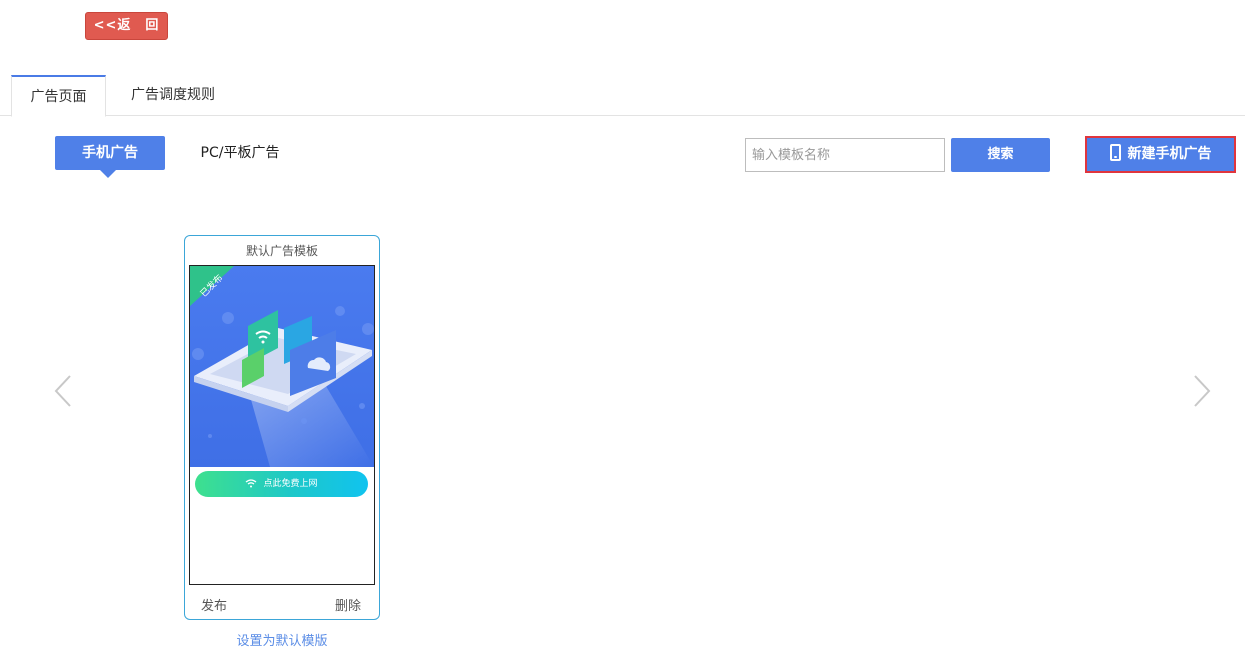  Describe the element at coordinates (108, 174) in the screenshot. I see `segment-pointer` at that location.